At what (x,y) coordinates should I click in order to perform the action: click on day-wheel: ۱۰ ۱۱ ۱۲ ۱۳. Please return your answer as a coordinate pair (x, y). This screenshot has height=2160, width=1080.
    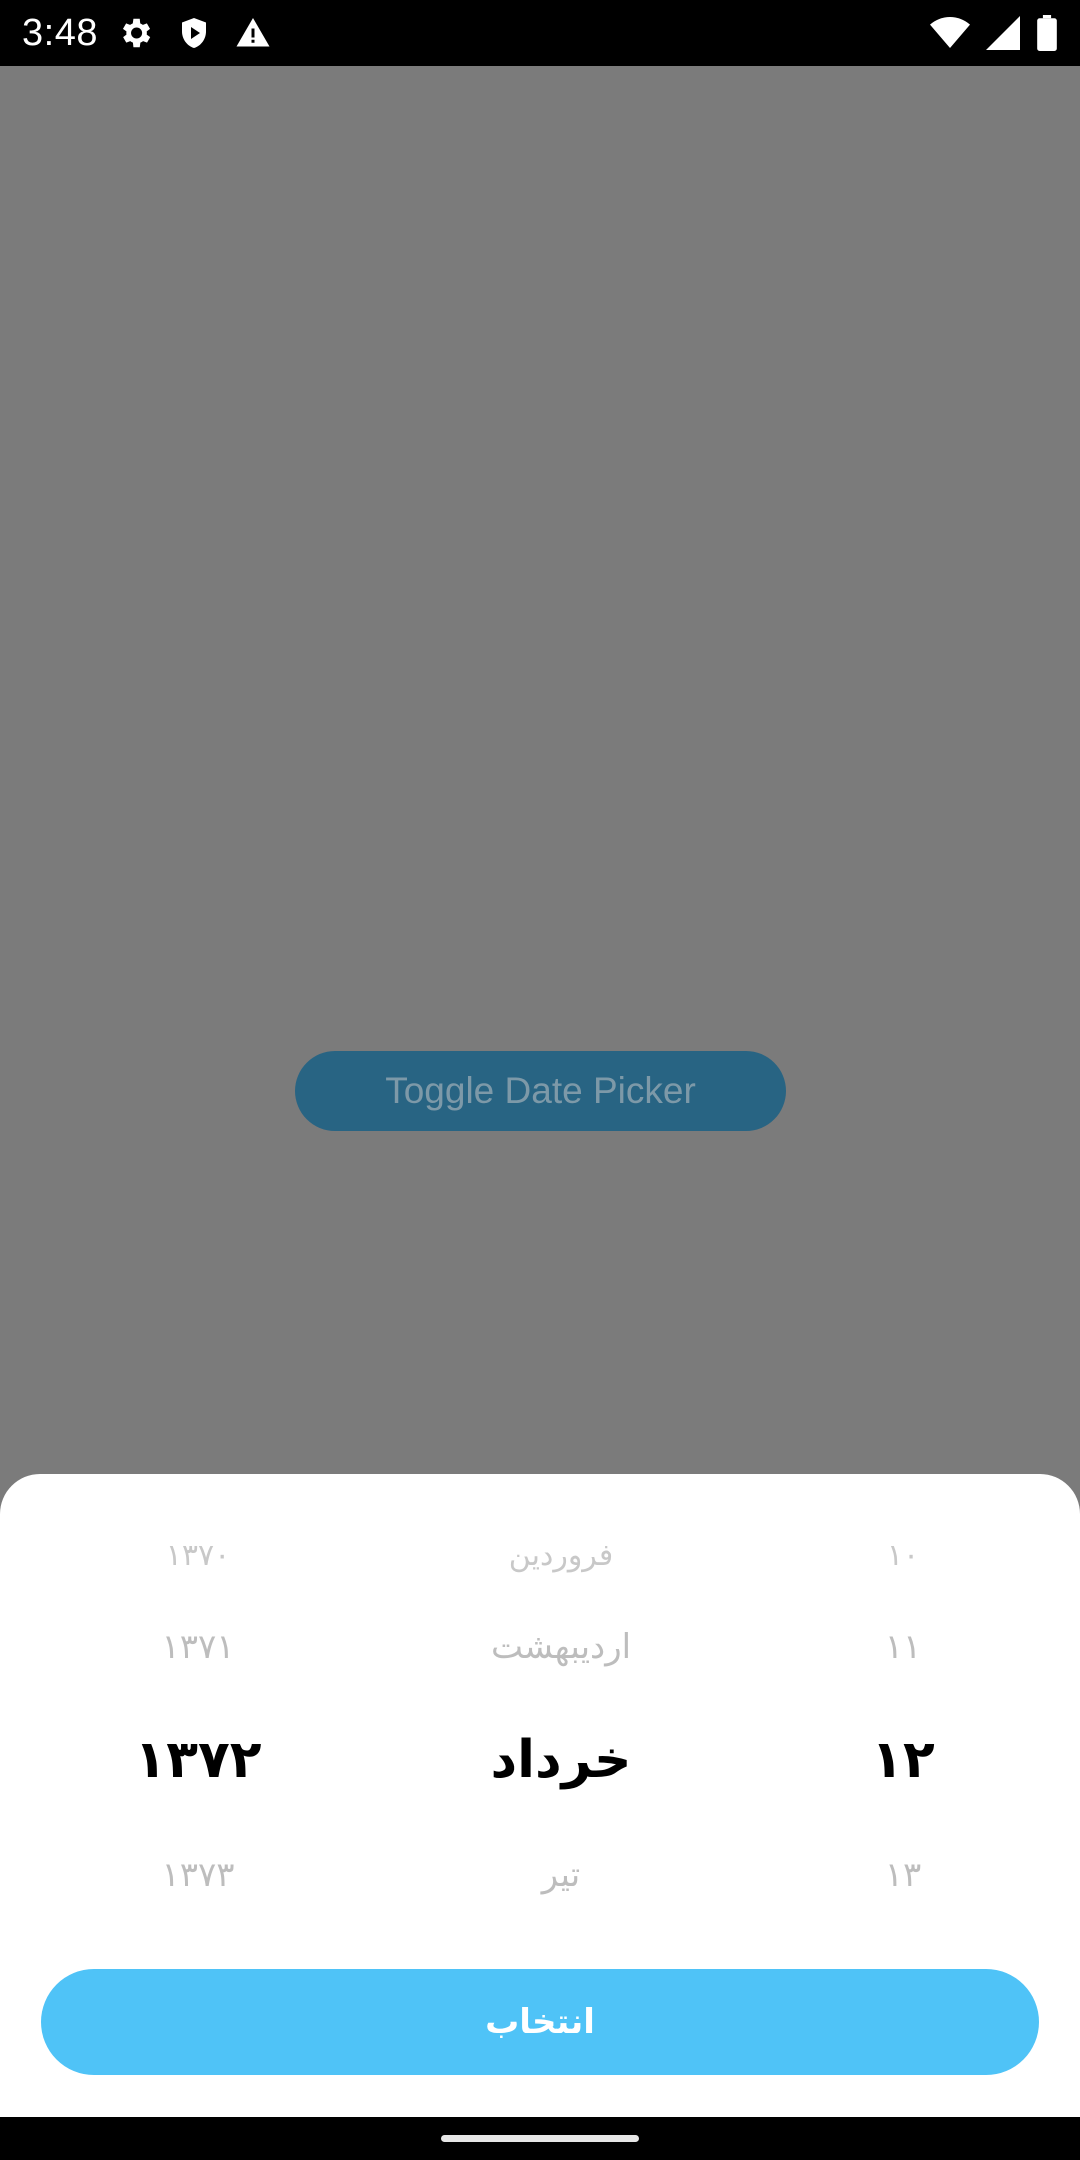
    Looking at the image, I should click on (903, 1709).